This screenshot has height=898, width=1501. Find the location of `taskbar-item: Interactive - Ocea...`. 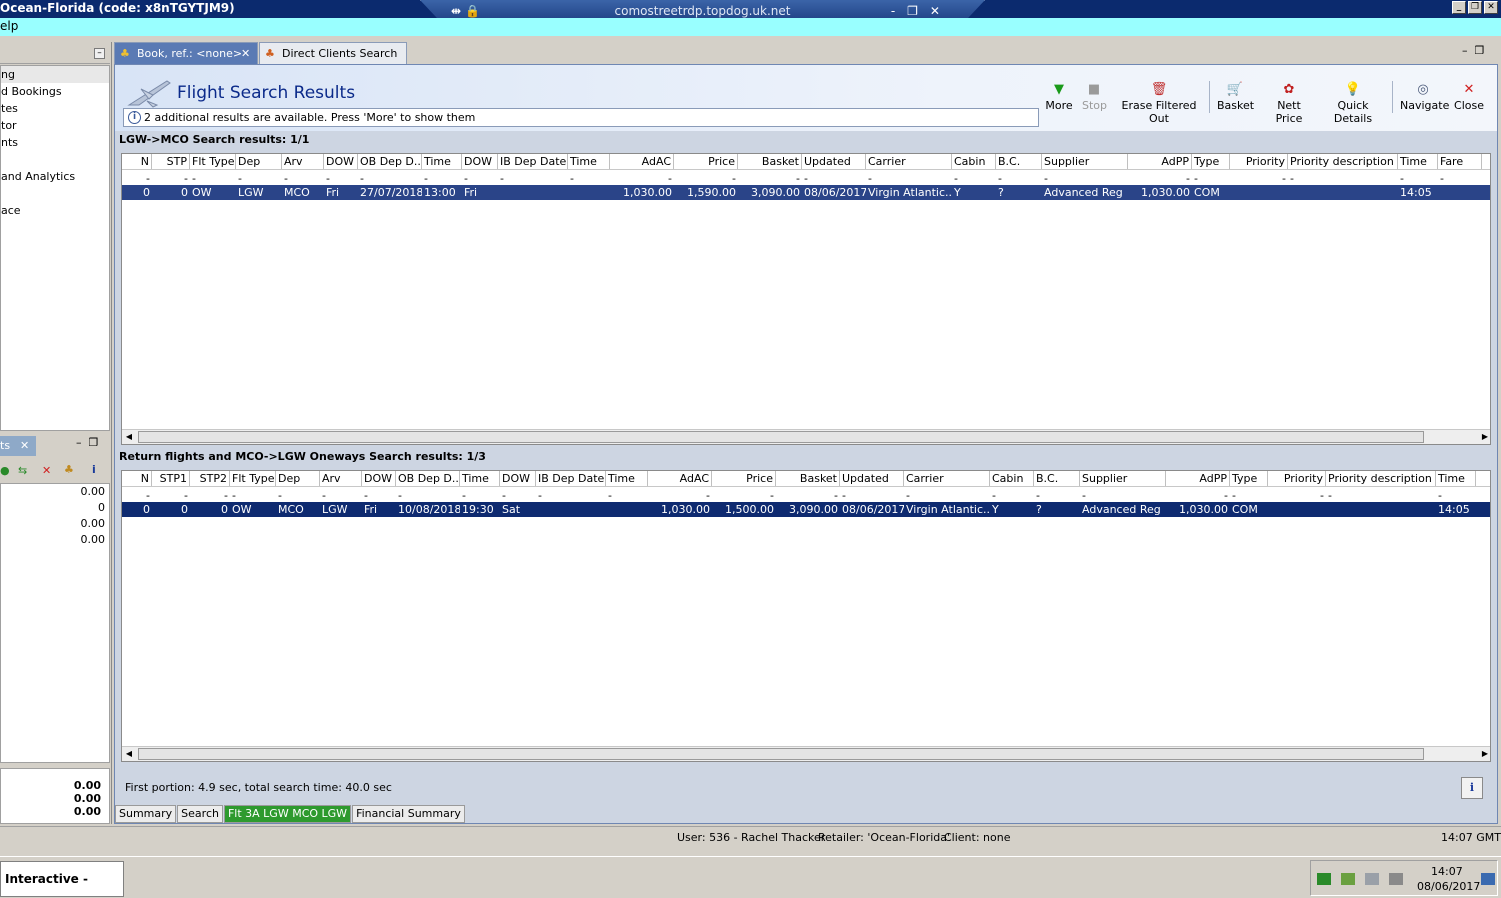

taskbar-item: Interactive - Ocea... is located at coordinates (62, 879).